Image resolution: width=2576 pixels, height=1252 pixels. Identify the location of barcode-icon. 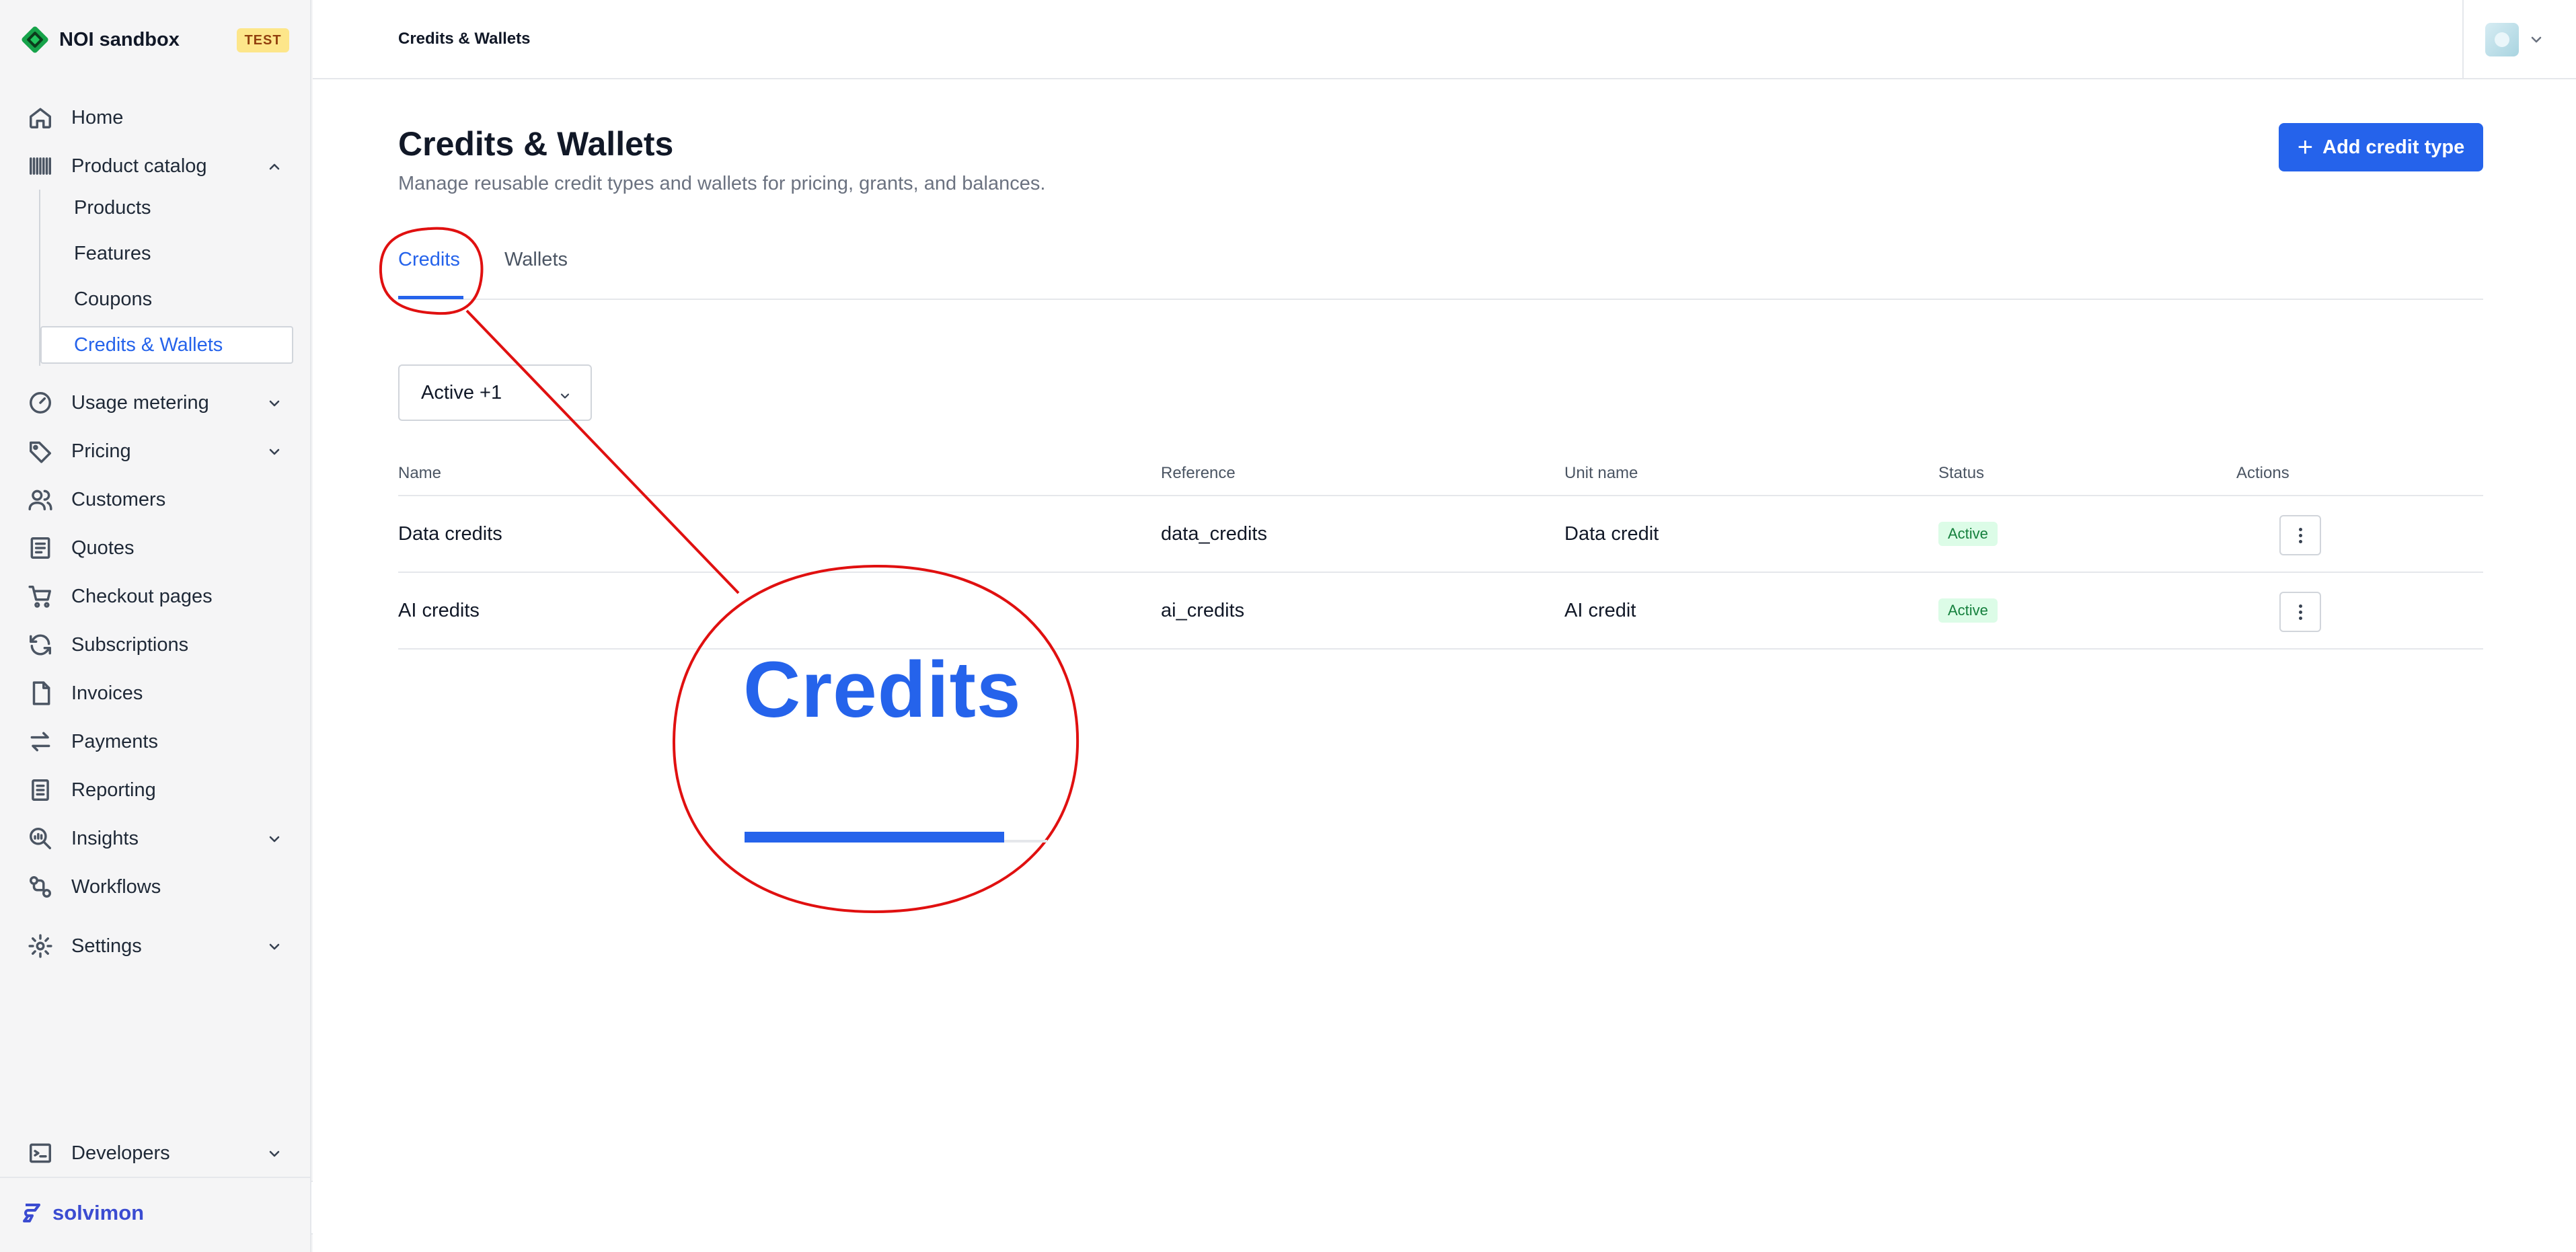
(40, 166).